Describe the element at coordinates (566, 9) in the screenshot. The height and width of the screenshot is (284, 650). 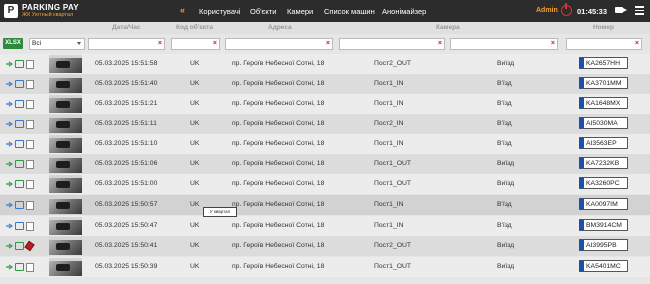
I see `power-icon` at that location.